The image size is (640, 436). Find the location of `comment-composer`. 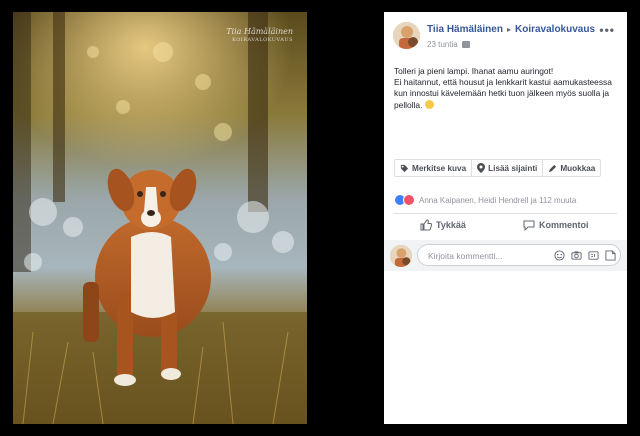

comment-composer is located at coordinates (505, 255).